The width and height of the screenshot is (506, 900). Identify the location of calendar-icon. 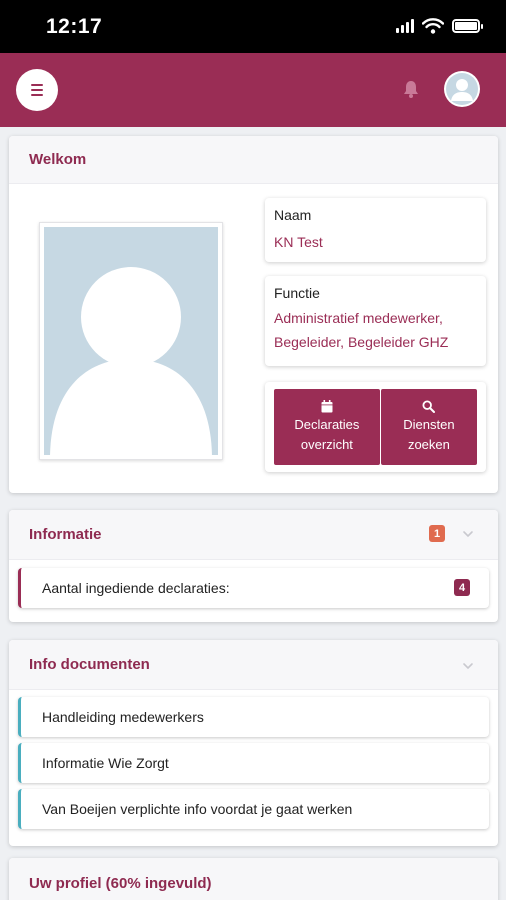
(327, 405).